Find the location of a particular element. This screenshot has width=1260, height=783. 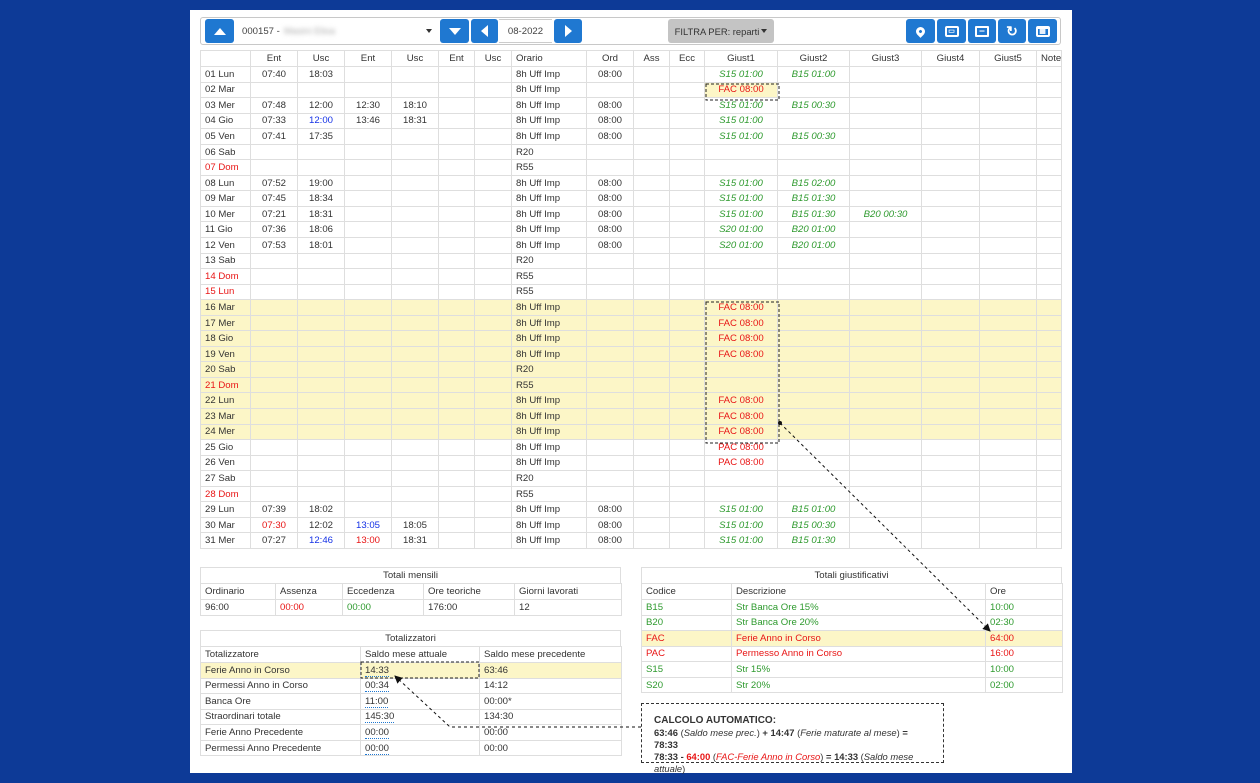

saldo-link: 00:34 is located at coordinates (377, 686).